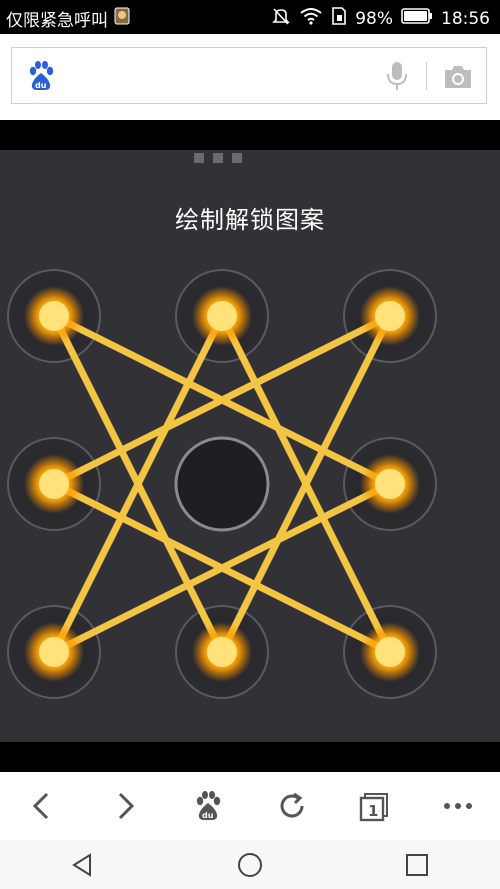 This screenshot has width=500, height=889. I want to click on search-input: du, so click(249, 75).